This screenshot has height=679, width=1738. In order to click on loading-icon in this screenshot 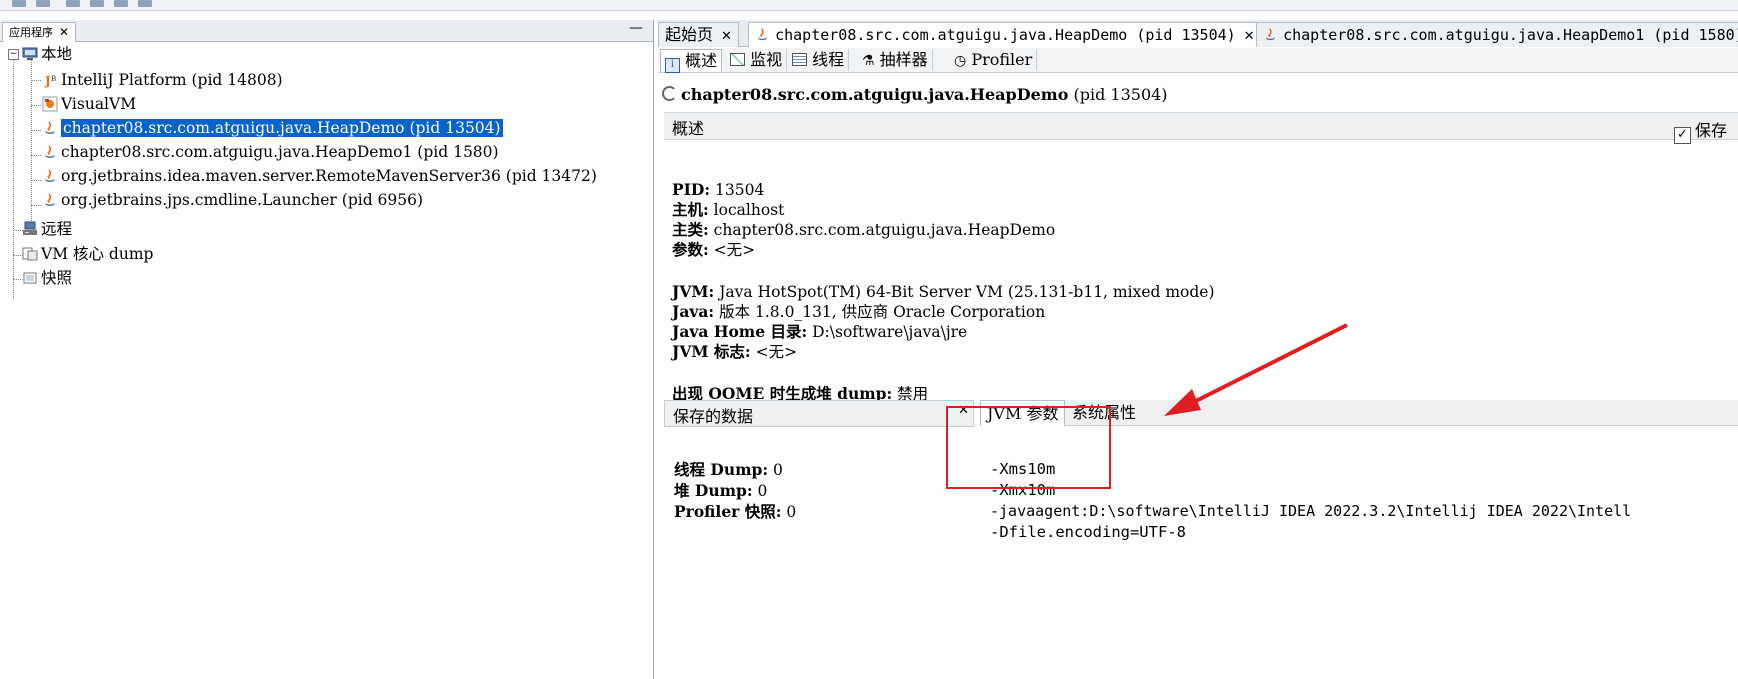, I will do `click(669, 93)`.